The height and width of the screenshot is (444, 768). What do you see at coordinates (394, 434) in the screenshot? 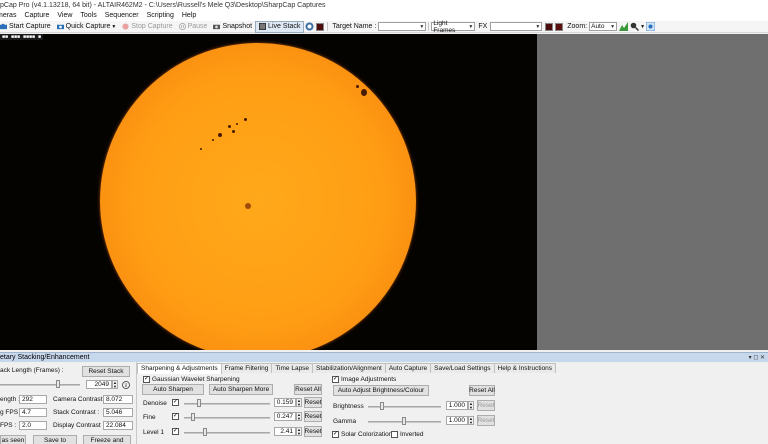
I see `inverted-checkbox` at bounding box center [394, 434].